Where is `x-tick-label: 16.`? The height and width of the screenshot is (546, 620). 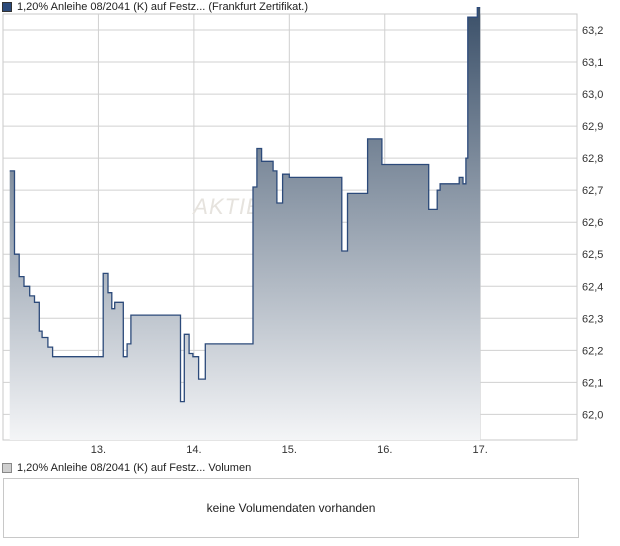
x-tick-label: 16. is located at coordinates (384, 450).